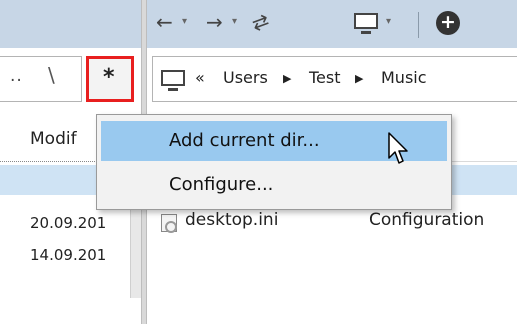  What do you see at coordinates (68, 223) in the screenshot?
I see `date-cell: 20.09.201` at bounding box center [68, 223].